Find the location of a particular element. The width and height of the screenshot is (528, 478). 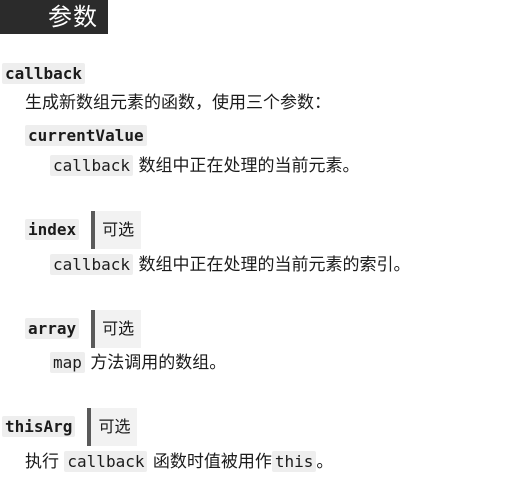

param-callback-name: callback is located at coordinates (44, 73).